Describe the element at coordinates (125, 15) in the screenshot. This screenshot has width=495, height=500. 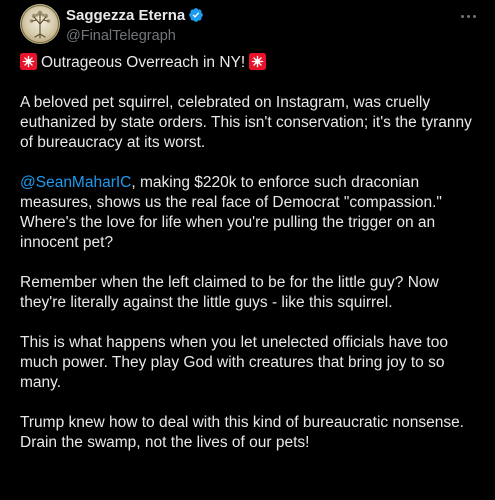
I see `display-name: Saggezza Eterna` at that location.